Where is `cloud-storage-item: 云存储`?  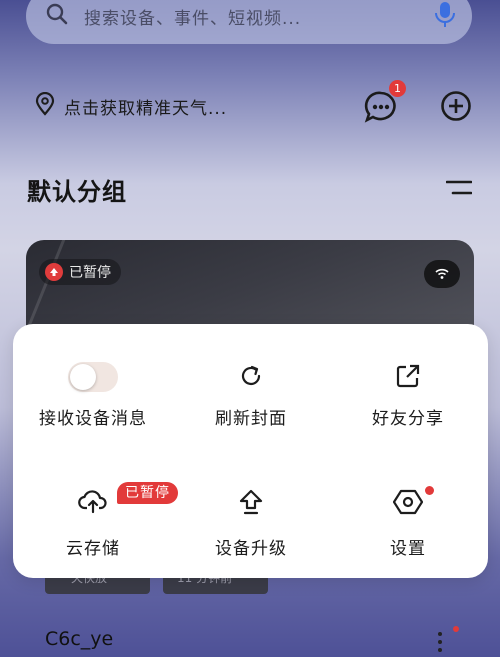 cloud-storage-item: 云存储 is located at coordinates (93, 516).